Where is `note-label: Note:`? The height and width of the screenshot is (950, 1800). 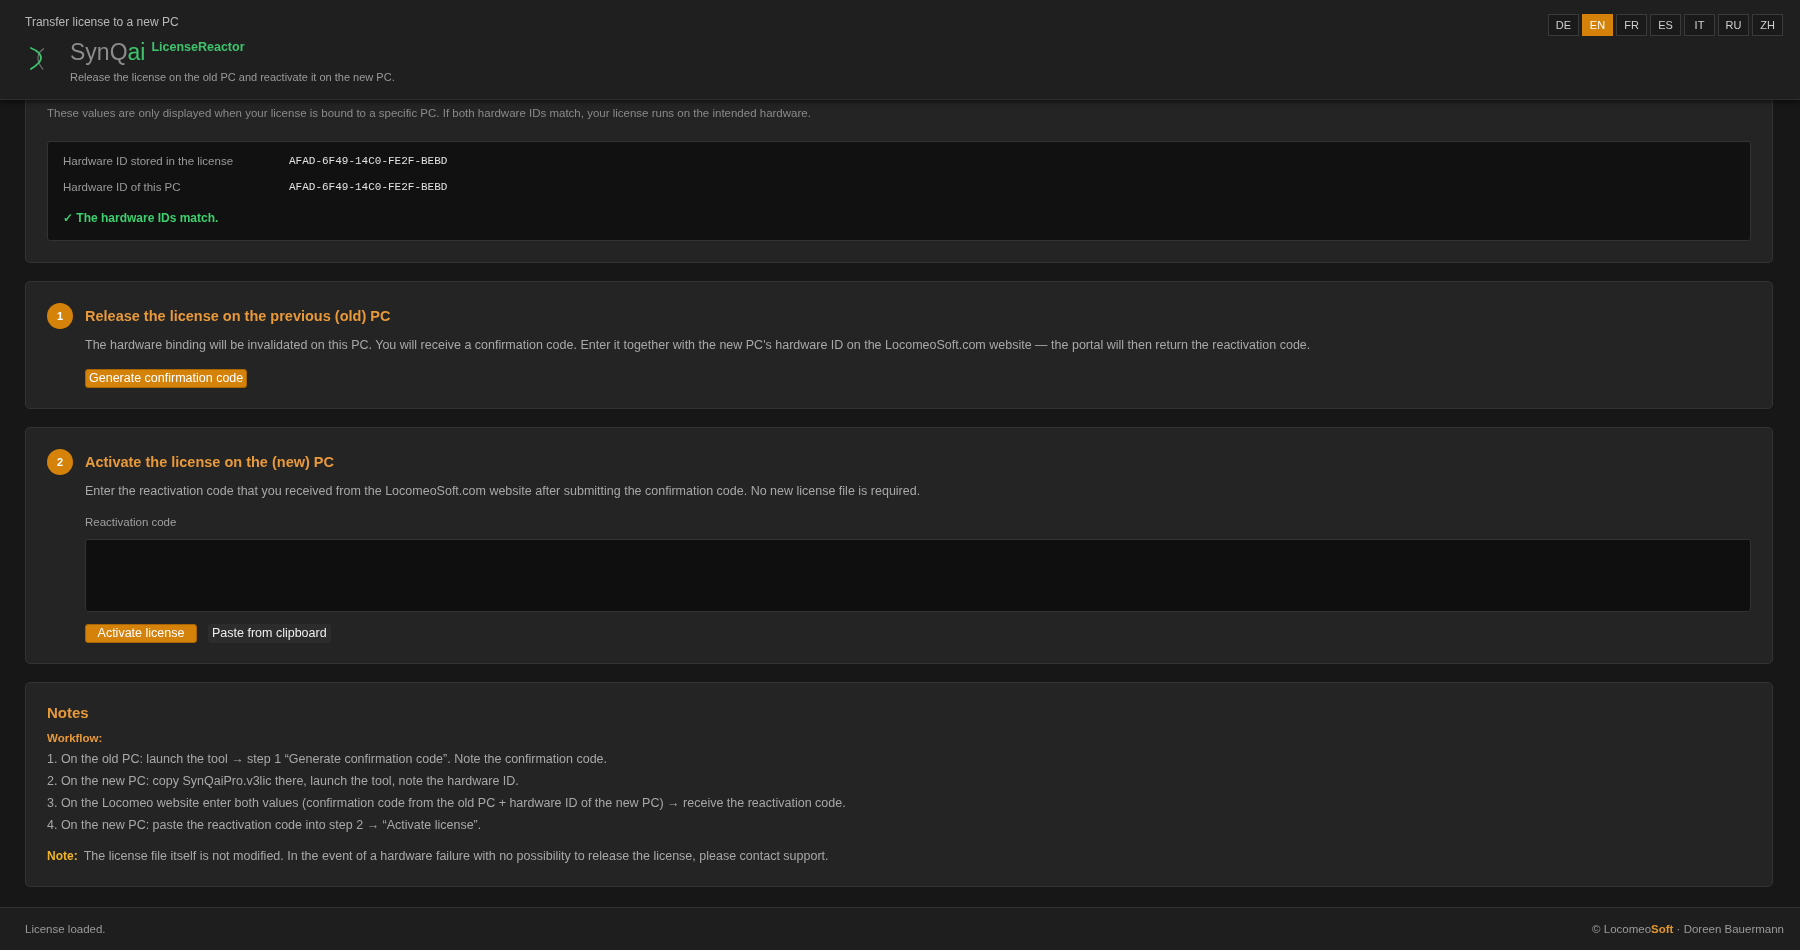 note-label: Note: is located at coordinates (62, 856).